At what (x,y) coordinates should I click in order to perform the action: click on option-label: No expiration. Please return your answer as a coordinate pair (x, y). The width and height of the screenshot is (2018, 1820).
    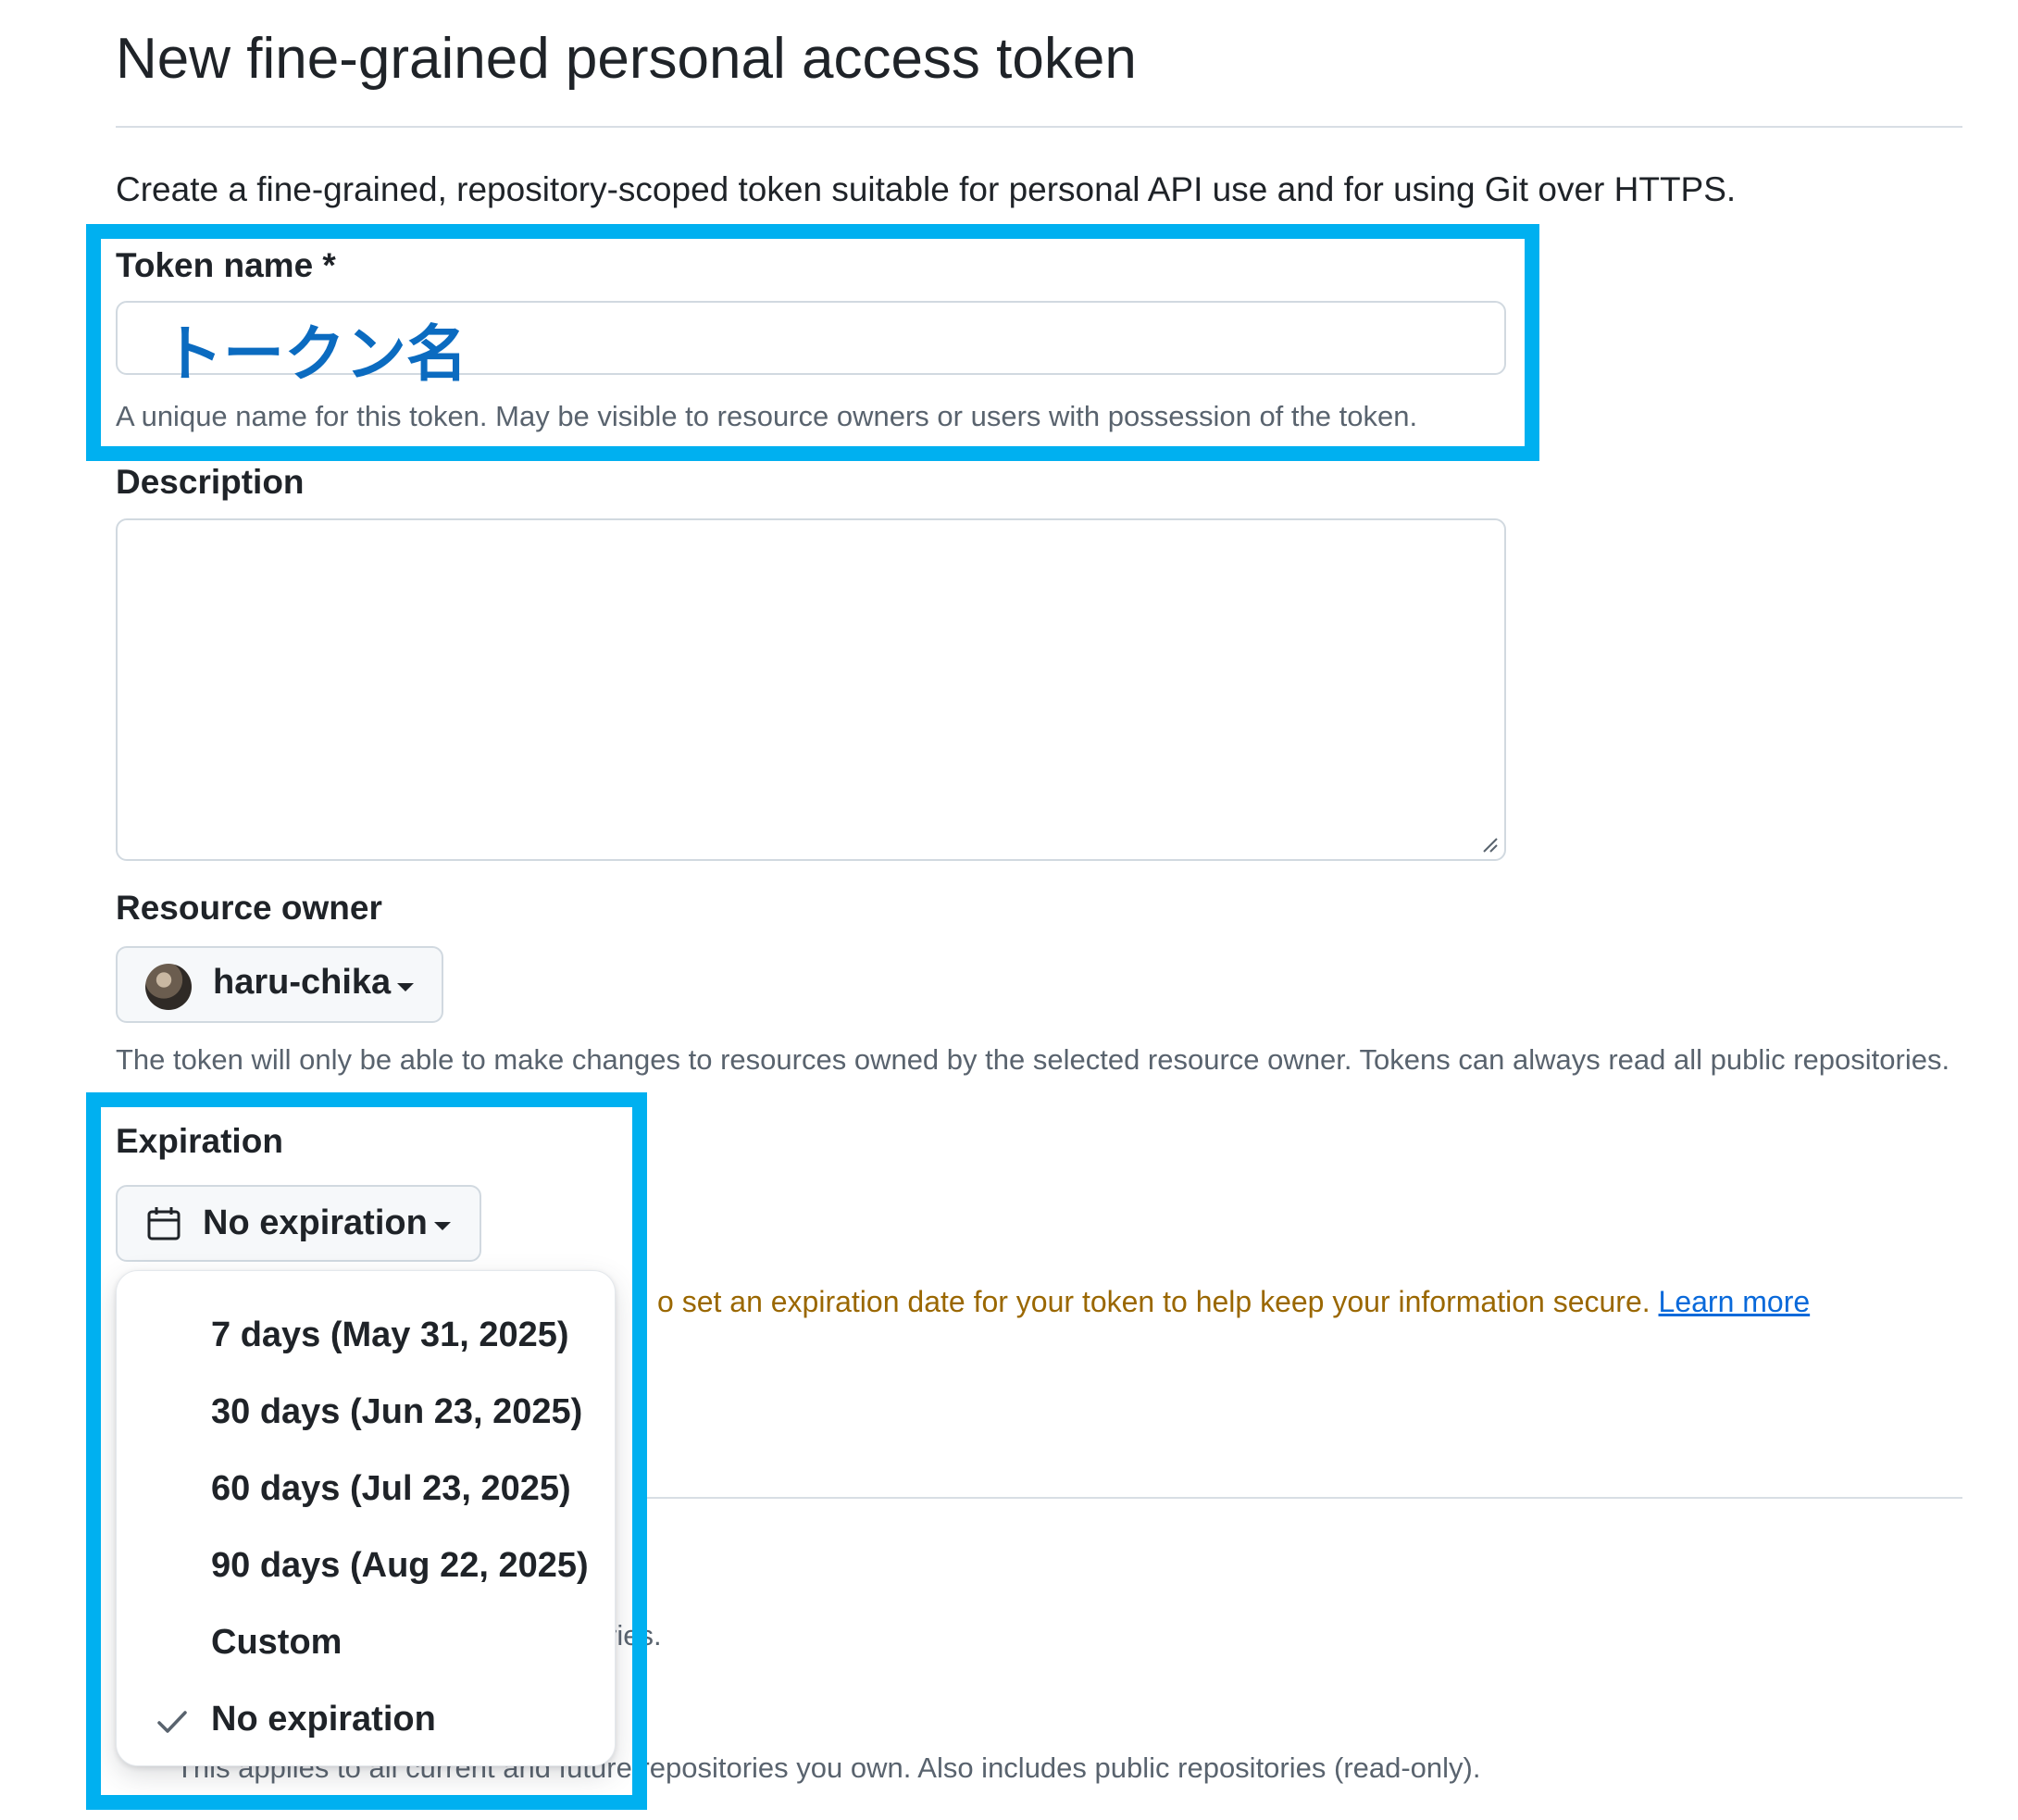
    Looking at the image, I should click on (323, 1719).